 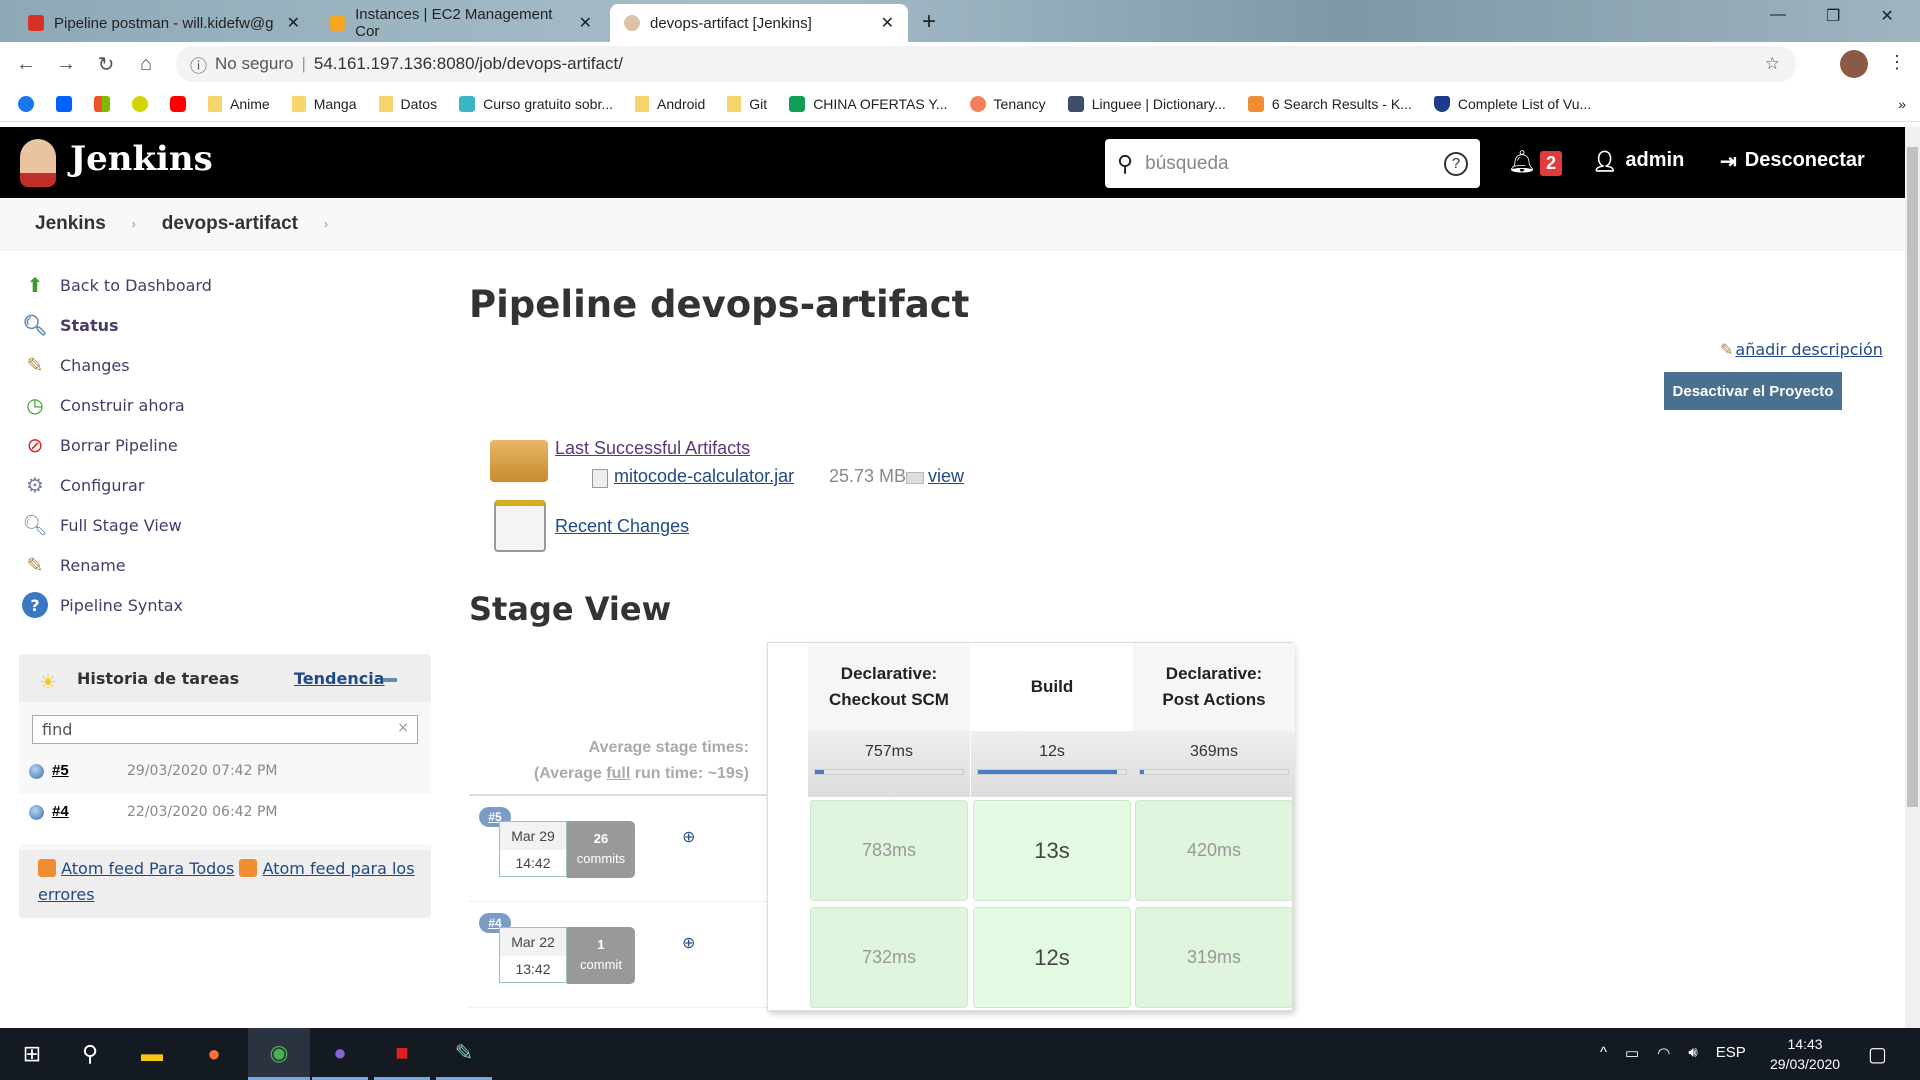 What do you see at coordinates (1214, 687) in the screenshot?
I see `stage-header: Declarative: Post Actions` at bounding box center [1214, 687].